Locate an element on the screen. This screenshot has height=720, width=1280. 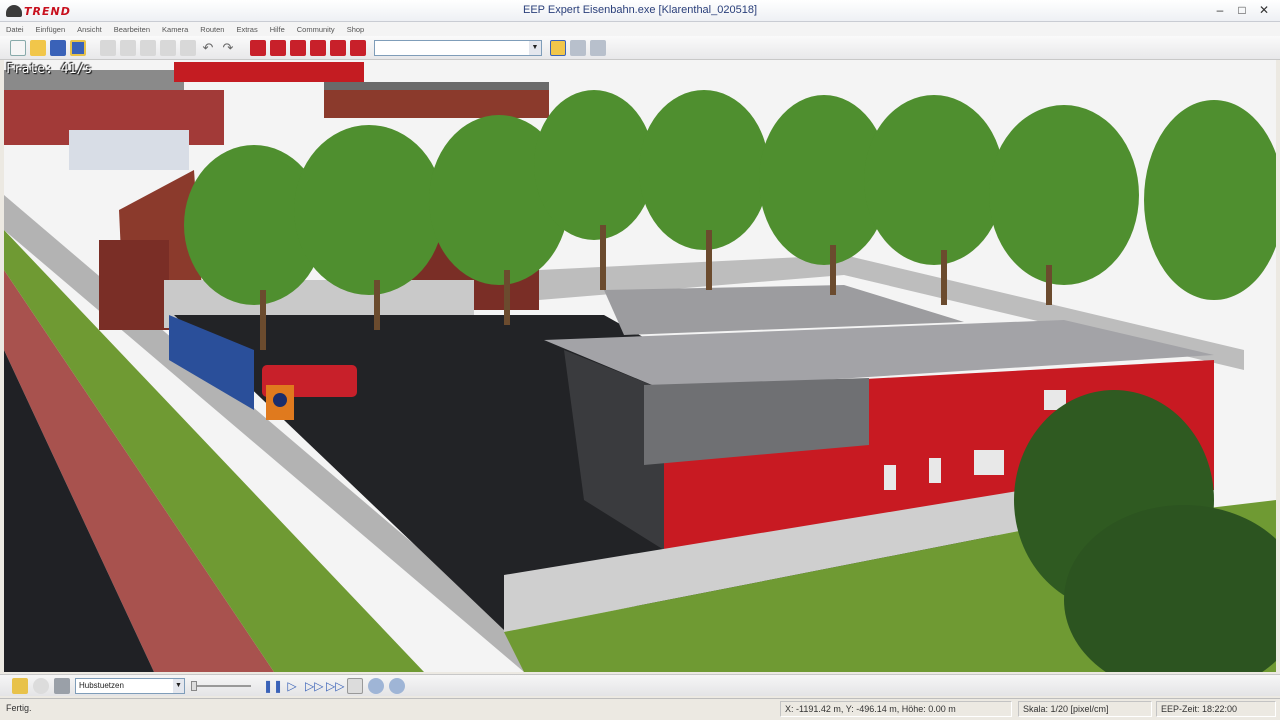
speed-slider is located at coordinates (221, 686).